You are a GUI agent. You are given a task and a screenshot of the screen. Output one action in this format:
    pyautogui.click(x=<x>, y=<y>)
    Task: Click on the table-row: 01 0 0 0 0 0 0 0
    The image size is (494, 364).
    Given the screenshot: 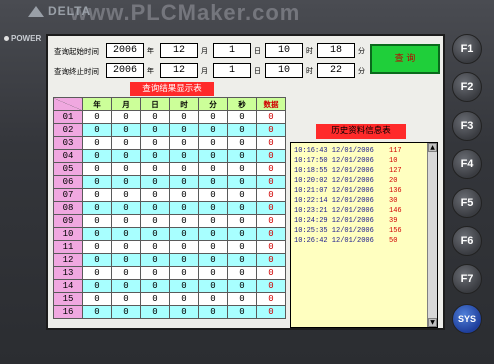 What is the action you would take?
    pyautogui.click(x=169, y=117)
    